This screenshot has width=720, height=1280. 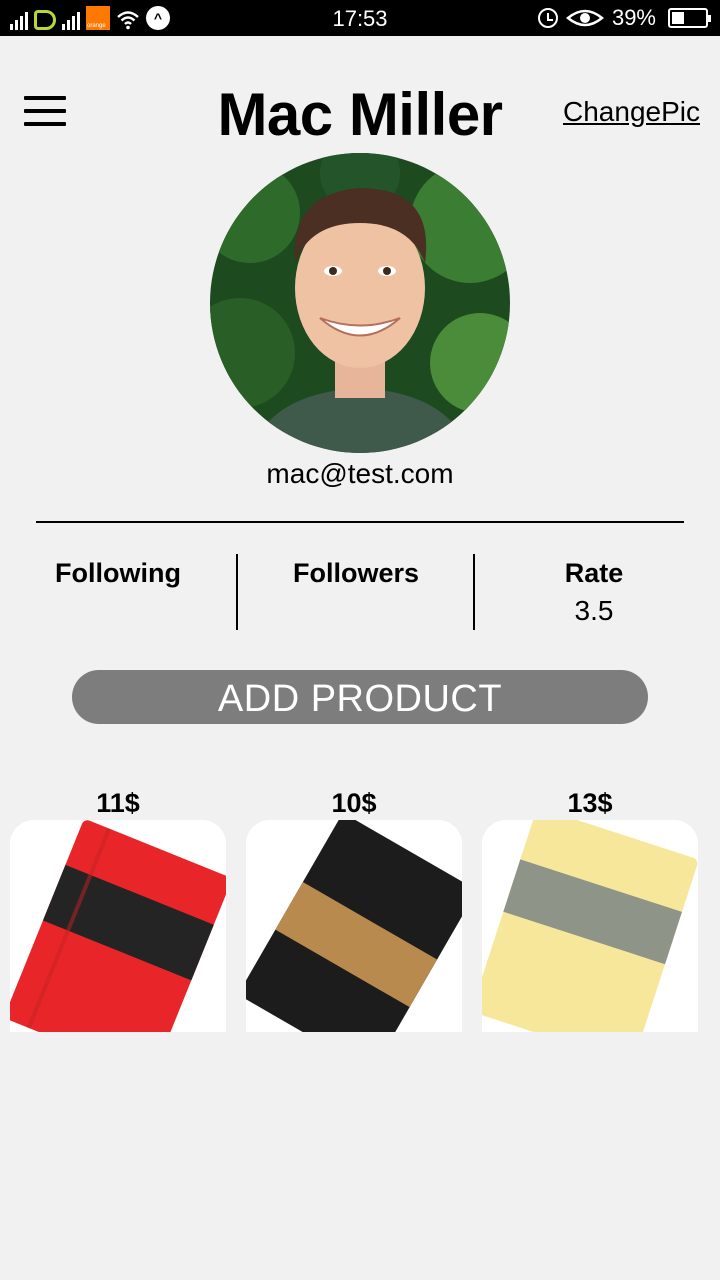 I want to click on stat-label: Followers, so click(x=356, y=573).